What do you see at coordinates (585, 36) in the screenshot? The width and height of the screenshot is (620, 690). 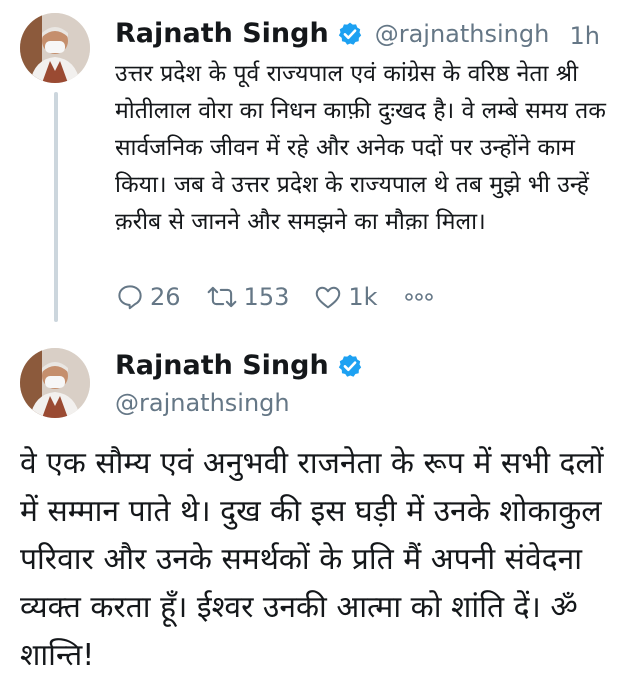 I see `timestamp: 1h` at bounding box center [585, 36].